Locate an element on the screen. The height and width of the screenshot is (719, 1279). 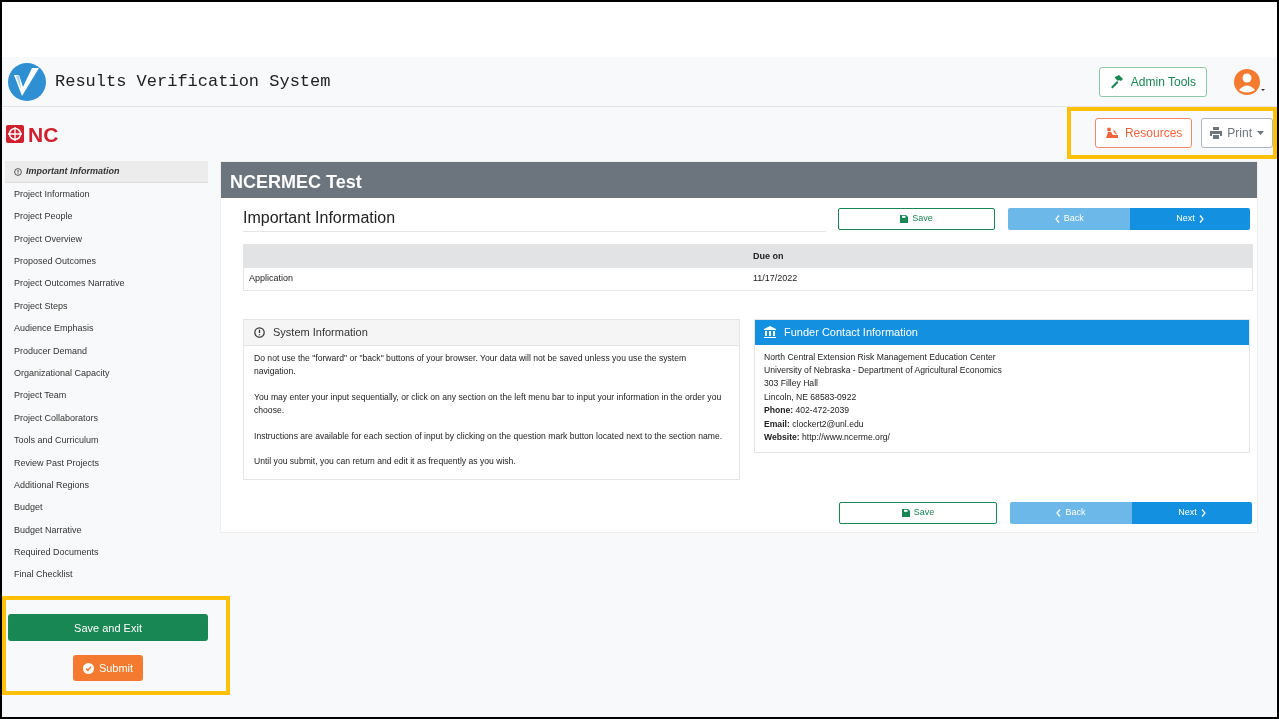
table-cell: 11/17/2022 is located at coordinates (775, 278).